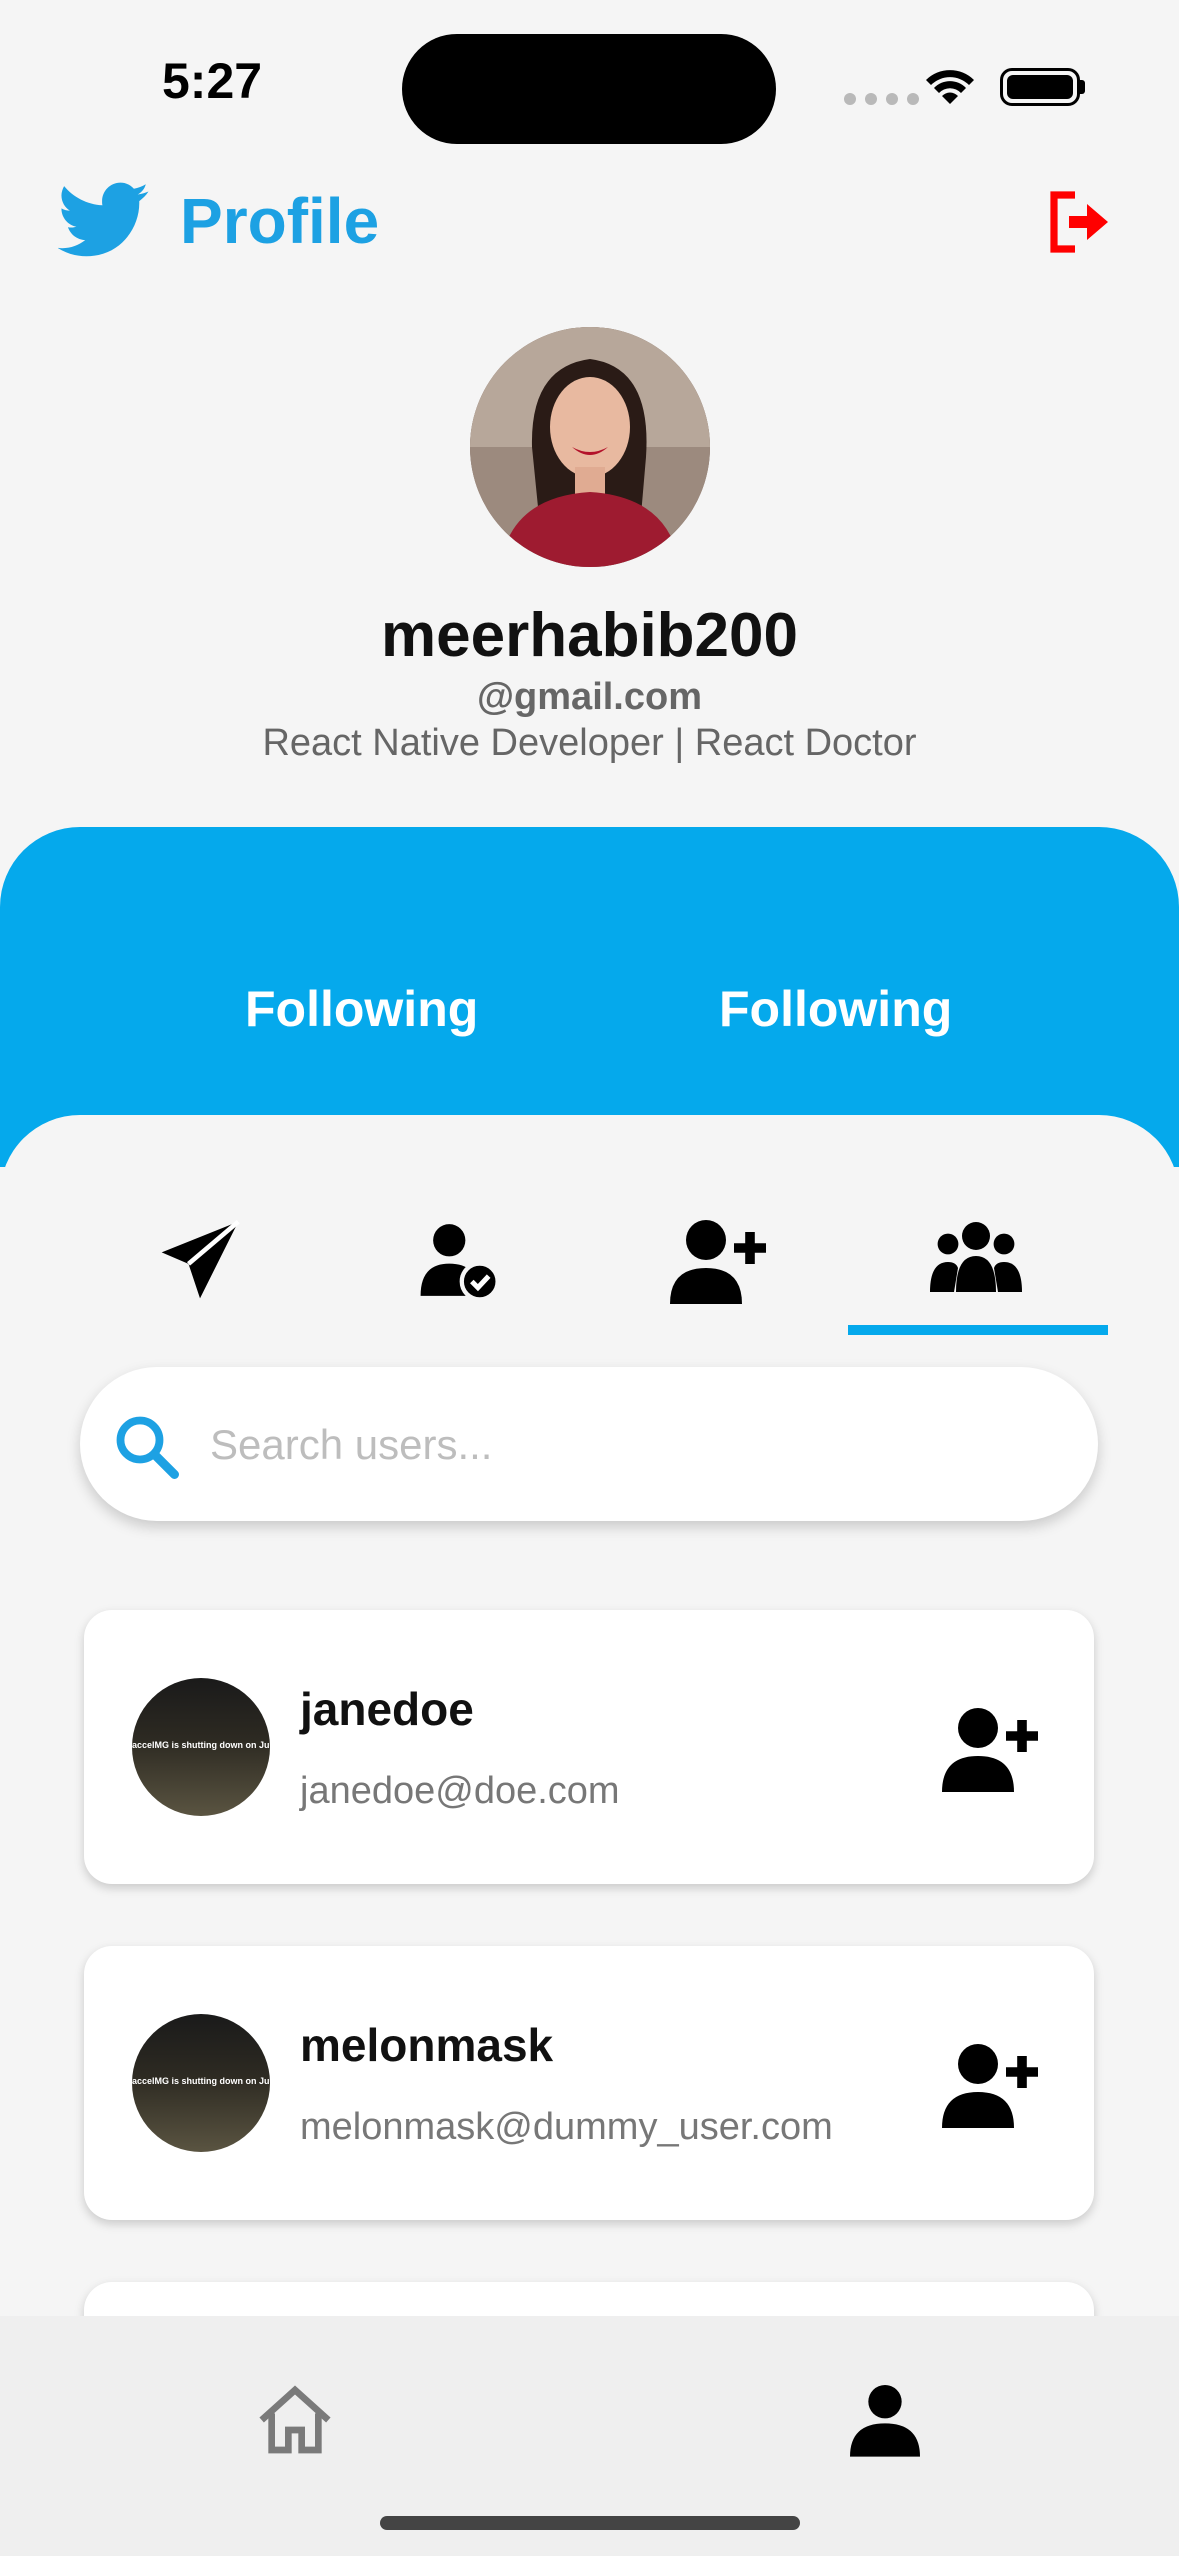 Image resolution: width=1179 pixels, height=2556 pixels. I want to click on user-name: melonmask, so click(427, 2045).